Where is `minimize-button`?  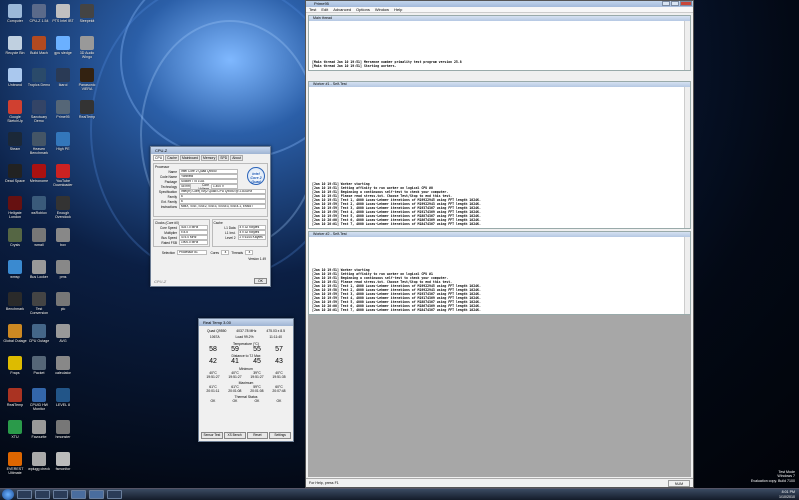 minimize-button is located at coordinates (666, 3).